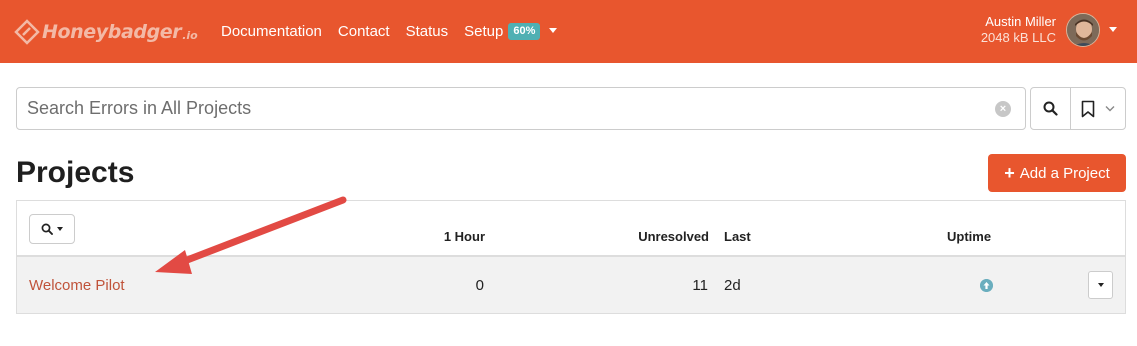  Describe the element at coordinates (75, 172) in the screenshot. I see `page-title: Projects` at that location.